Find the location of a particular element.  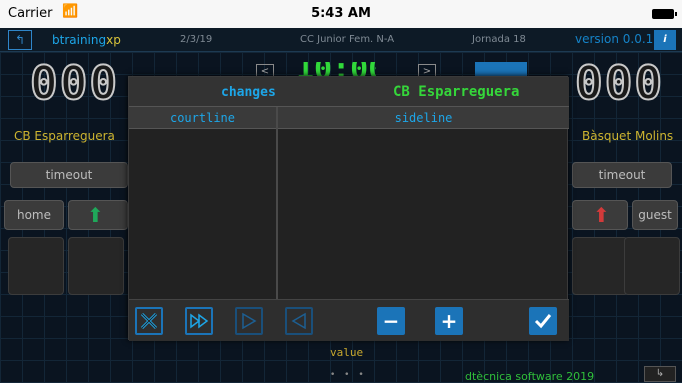

home-up-button: ⬆ is located at coordinates (98, 215).